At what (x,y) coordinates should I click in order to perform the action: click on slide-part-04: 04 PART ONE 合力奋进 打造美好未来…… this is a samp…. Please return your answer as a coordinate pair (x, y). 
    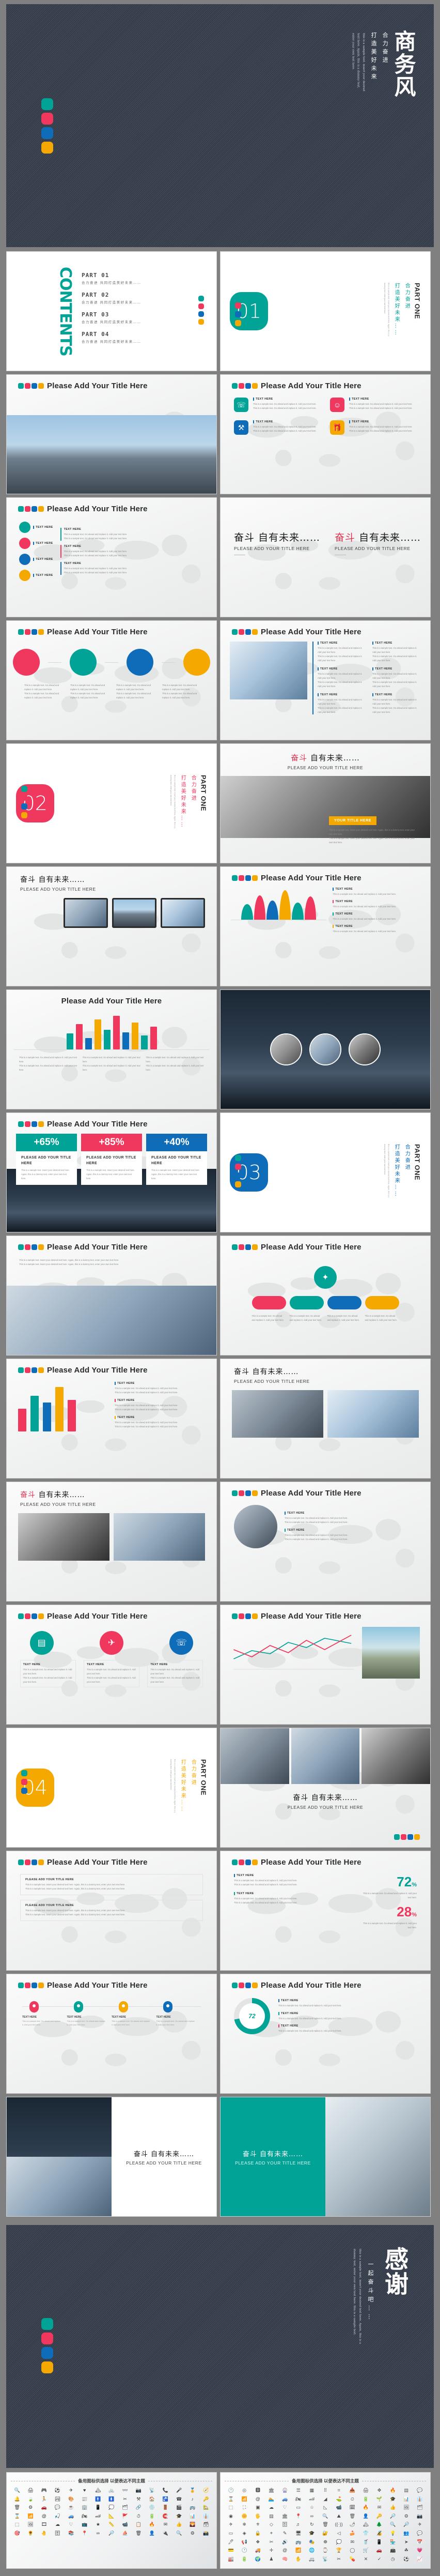
    Looking at the image, I should click on (111, 1788).